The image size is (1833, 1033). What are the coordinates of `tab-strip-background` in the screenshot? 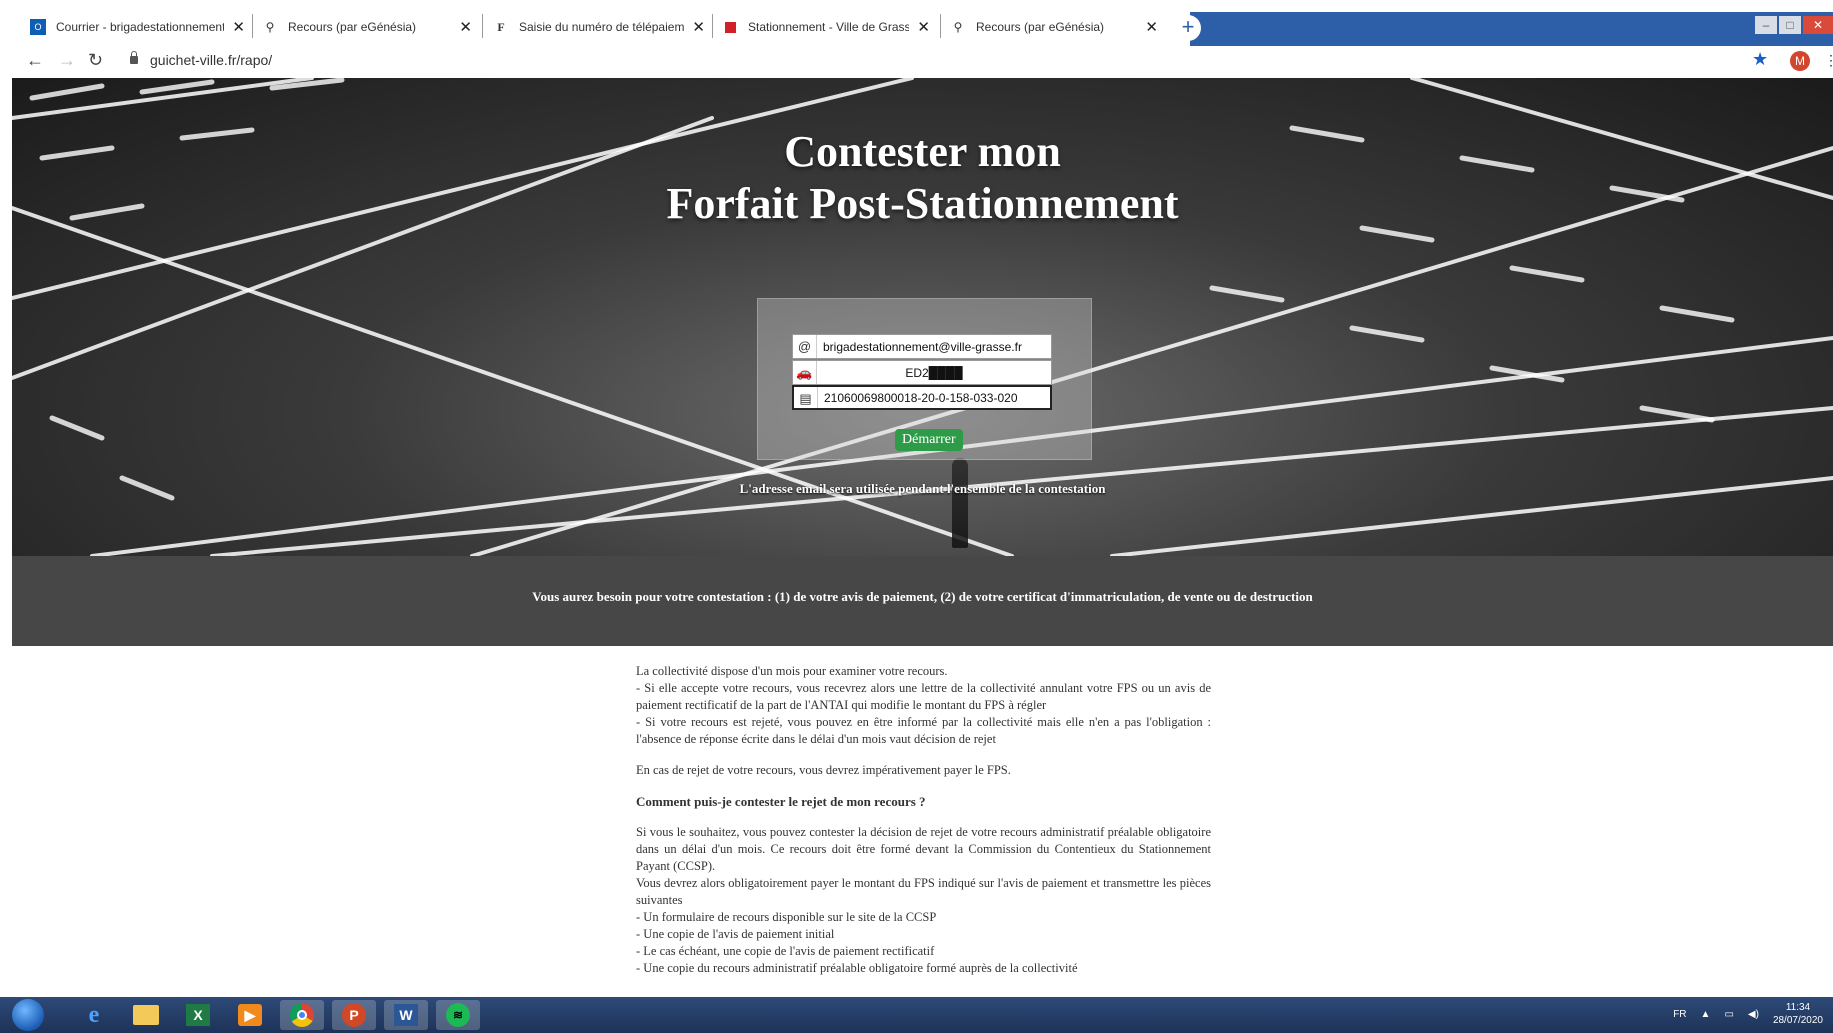 It's located at (1511, 29).